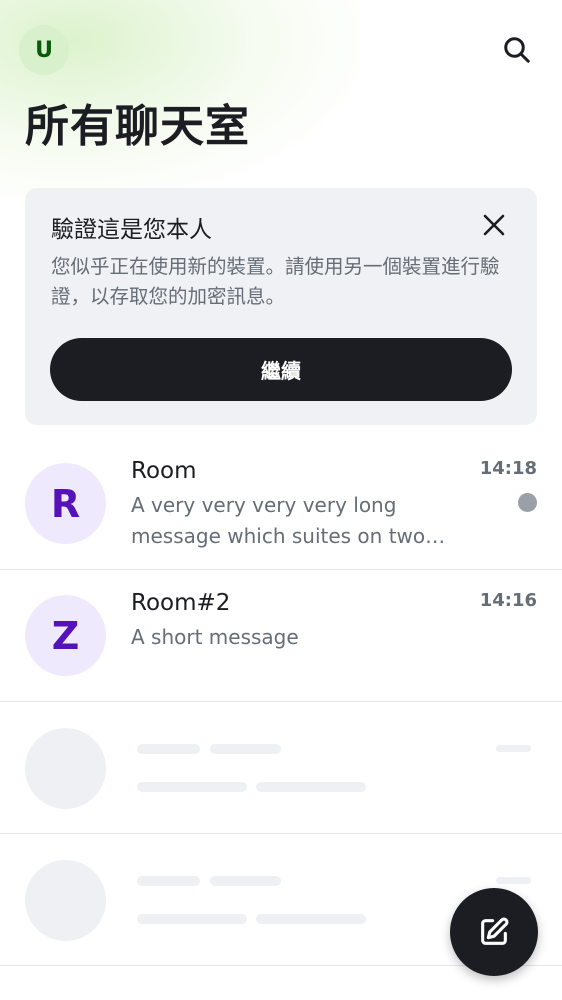 The width and height of the screenshot is (562, 1000). I want to click on room-avatar: R, so click(65, 503).